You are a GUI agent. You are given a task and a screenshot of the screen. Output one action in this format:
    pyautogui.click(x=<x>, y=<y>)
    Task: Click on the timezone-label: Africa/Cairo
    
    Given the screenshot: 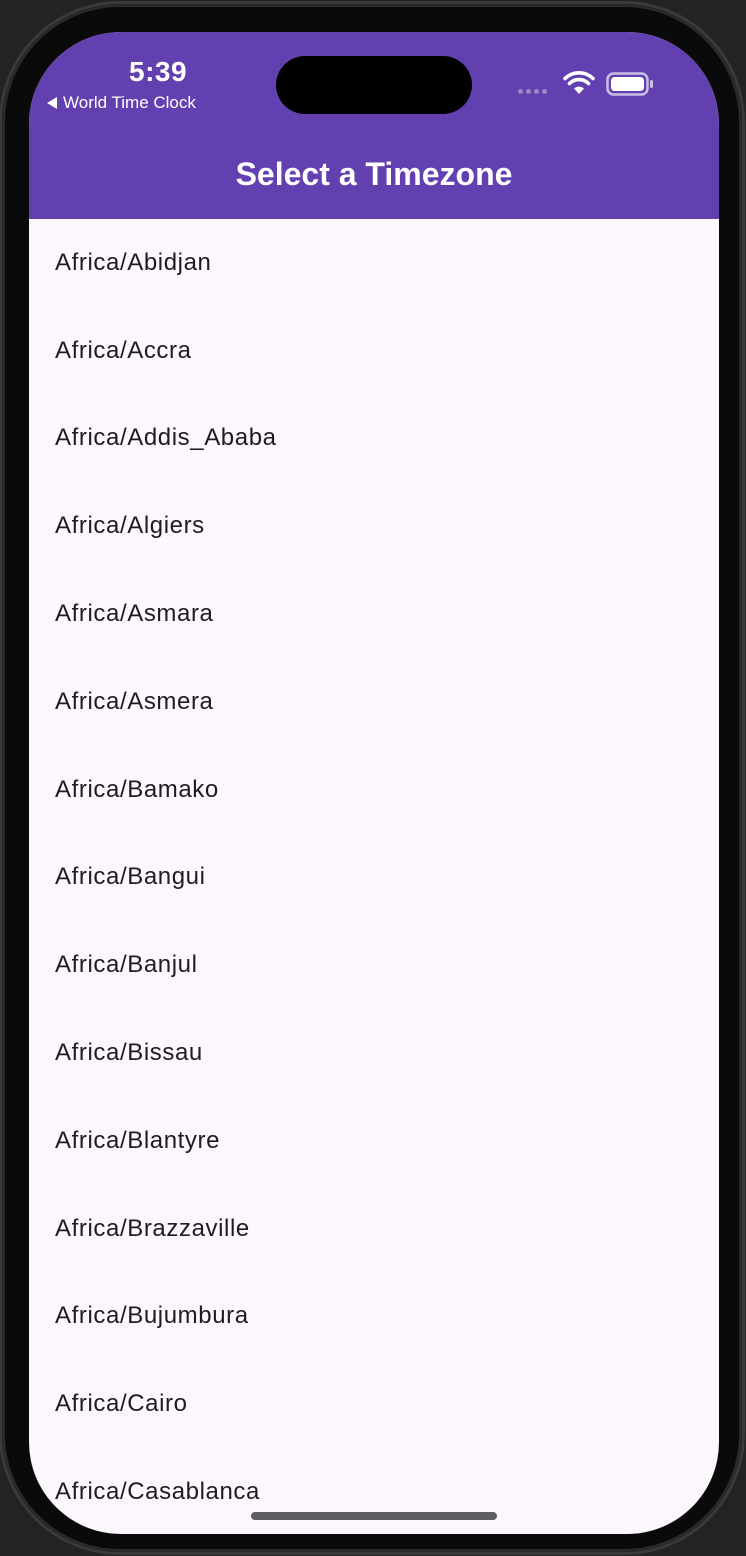 What is the action you would take?
    pyautogui.click(x=121, y=1404)
    